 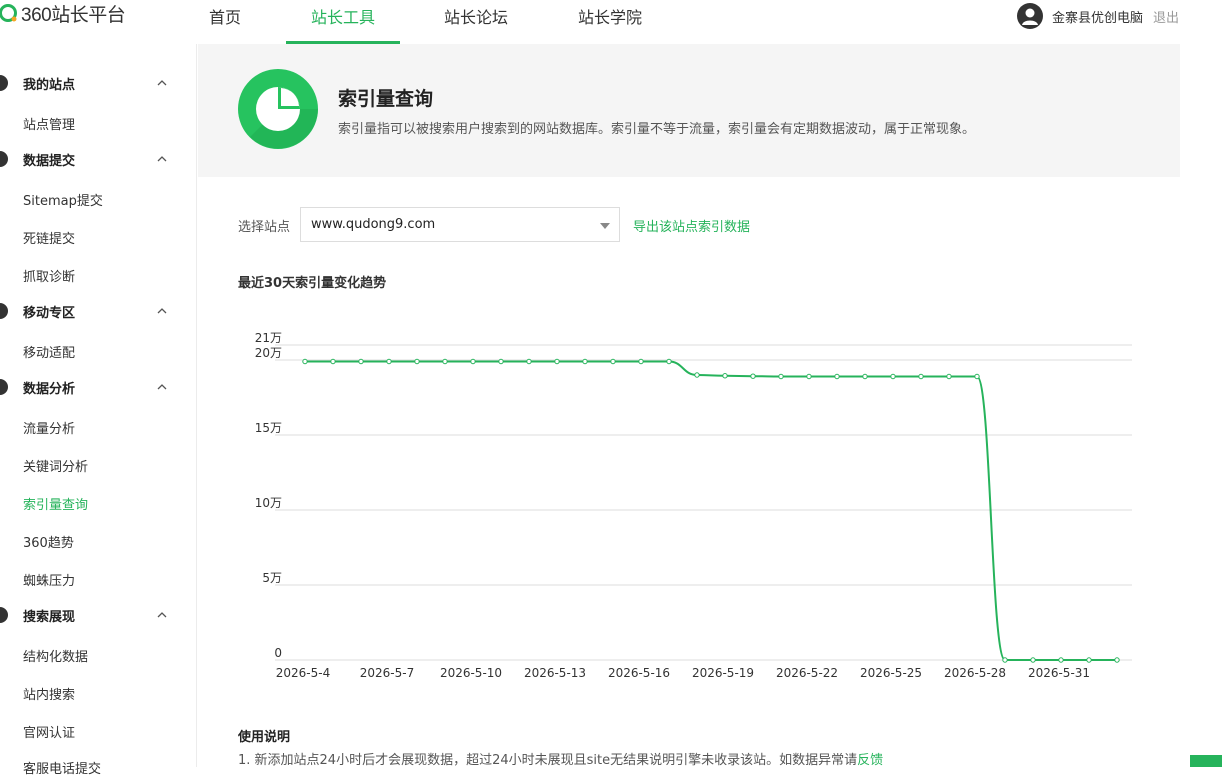 I want to click on sidebar-group-label: 数据提交, so click(x=49, y=161).